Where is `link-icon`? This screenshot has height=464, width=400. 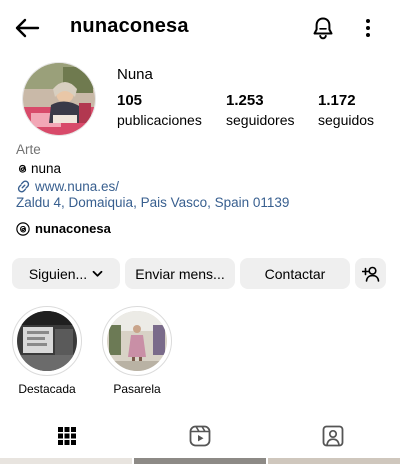
link-icon is located at coordinates (23, 186).